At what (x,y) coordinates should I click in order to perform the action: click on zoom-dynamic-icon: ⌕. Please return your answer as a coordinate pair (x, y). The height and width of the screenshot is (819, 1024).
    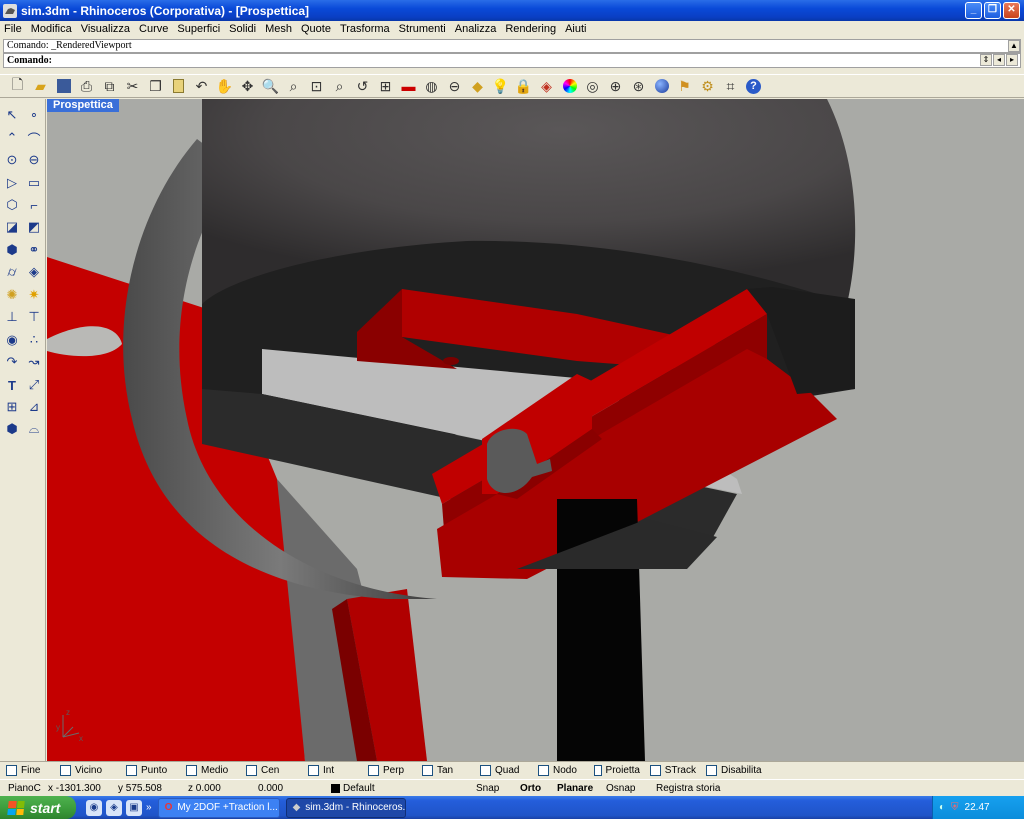
    Looking at the image, I should click on (293, 86).